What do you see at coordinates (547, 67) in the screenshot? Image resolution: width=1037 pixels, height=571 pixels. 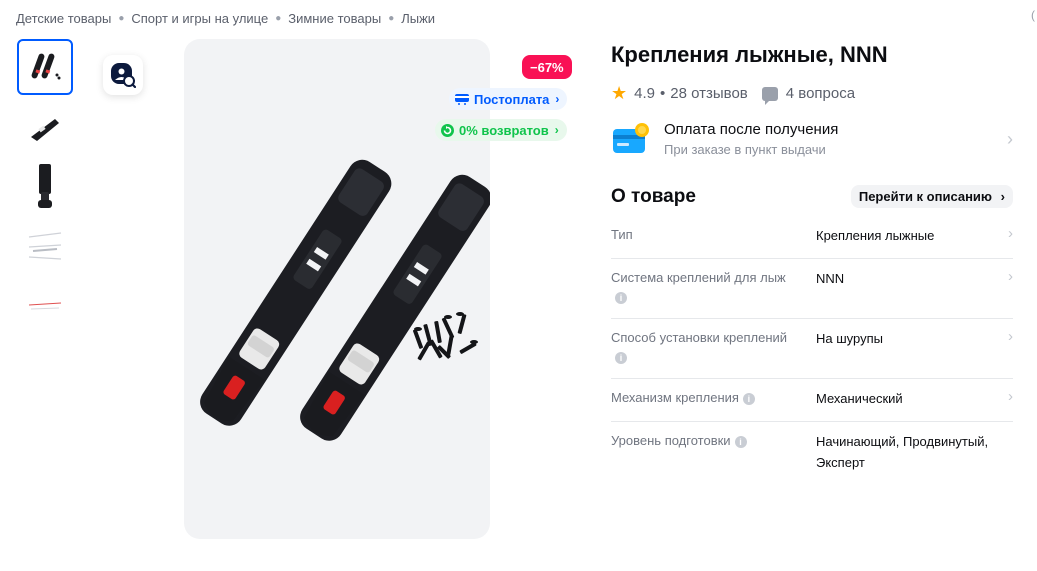 I see `discount-badge: −67%` at bounding box center [547, 67].